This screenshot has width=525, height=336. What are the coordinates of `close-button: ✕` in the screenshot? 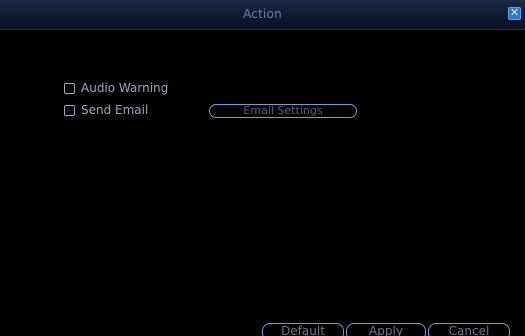 It's located at (514, 13).